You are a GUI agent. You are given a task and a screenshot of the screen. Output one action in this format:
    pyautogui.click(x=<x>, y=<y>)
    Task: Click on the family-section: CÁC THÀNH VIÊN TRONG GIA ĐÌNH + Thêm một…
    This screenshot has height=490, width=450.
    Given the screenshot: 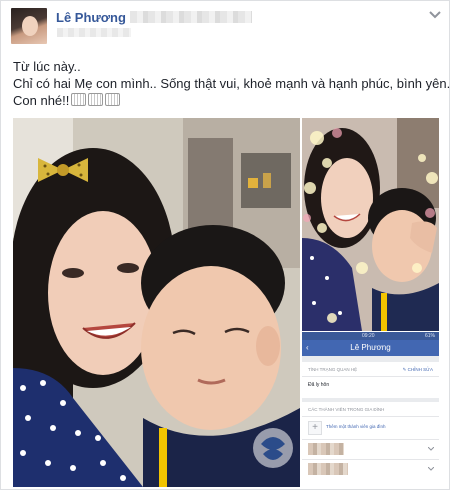 What is the action you would take?
    pyautogui.click(x=370, y=444)
    